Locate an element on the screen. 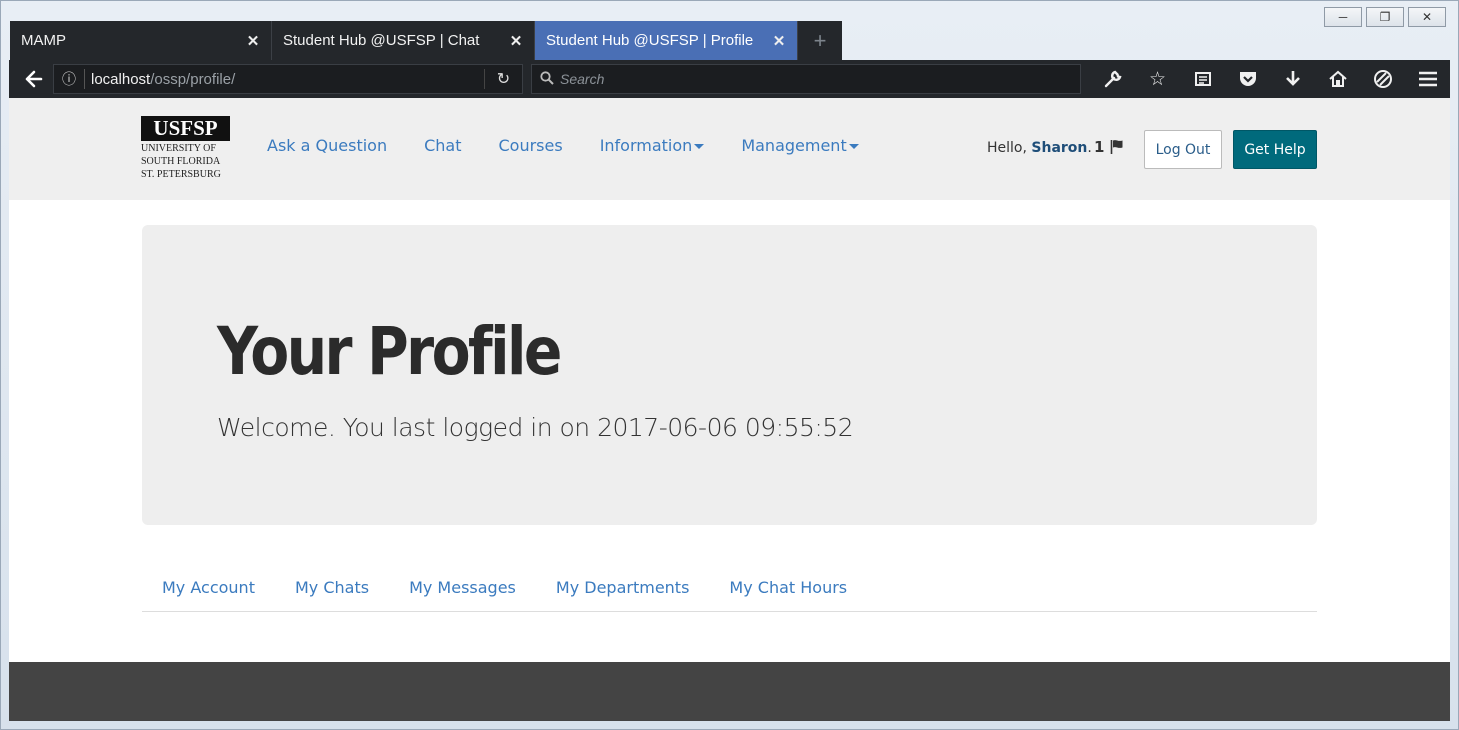 The height and width of the screenshot is (730, 1459). pocket-icon is located at coordinates (1247, 79).